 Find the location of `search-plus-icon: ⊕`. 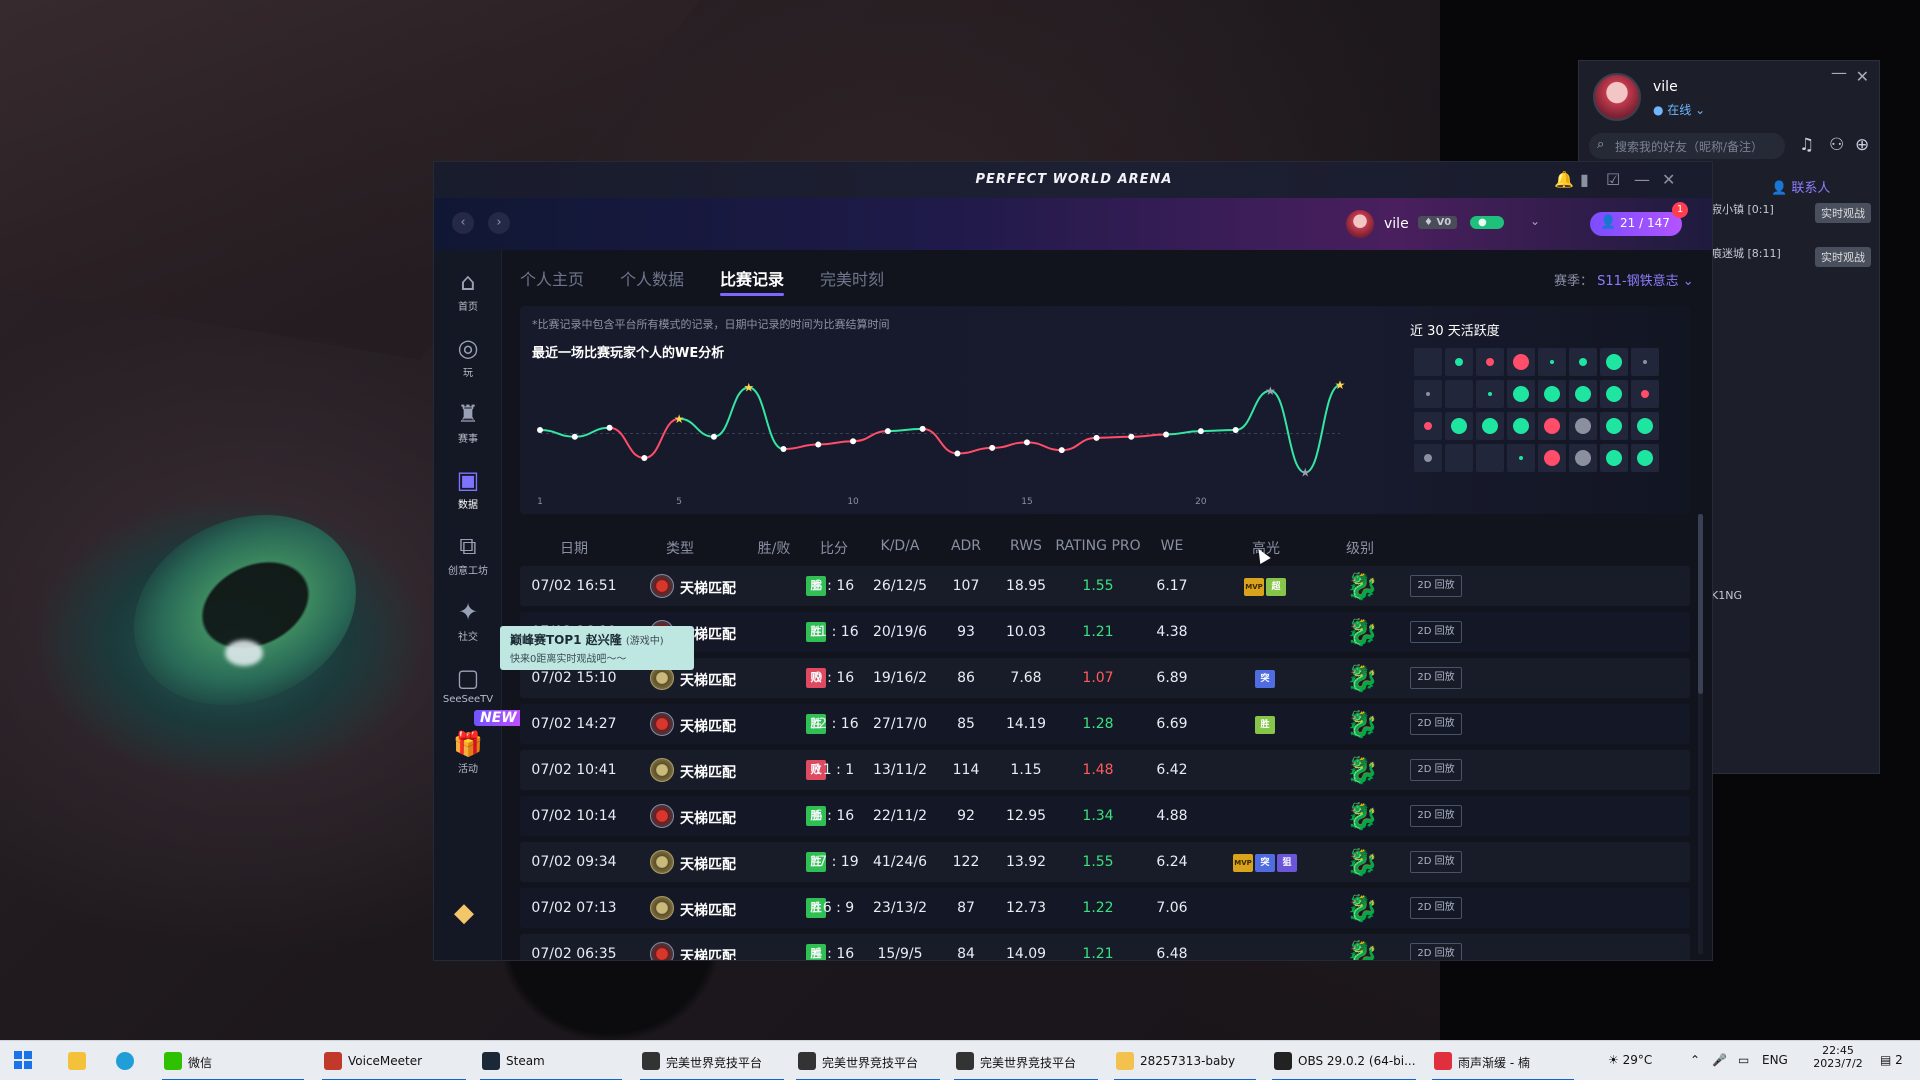

search-plus-icon: ⊕ is located at coordinates (1862, 145).